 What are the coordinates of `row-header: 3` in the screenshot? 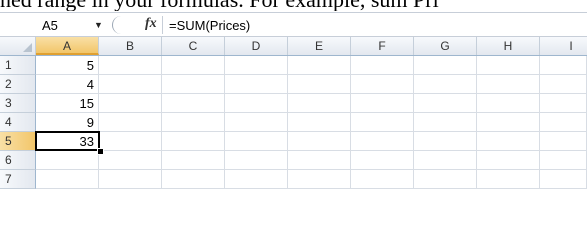 It's located at (18, 103).